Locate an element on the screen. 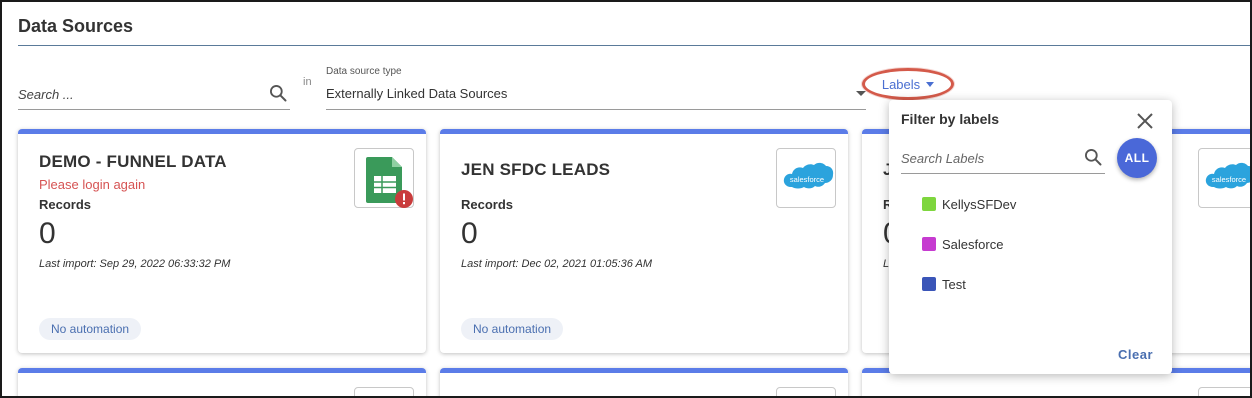  card-warning: Please login again is located at coordinates (92, 184).